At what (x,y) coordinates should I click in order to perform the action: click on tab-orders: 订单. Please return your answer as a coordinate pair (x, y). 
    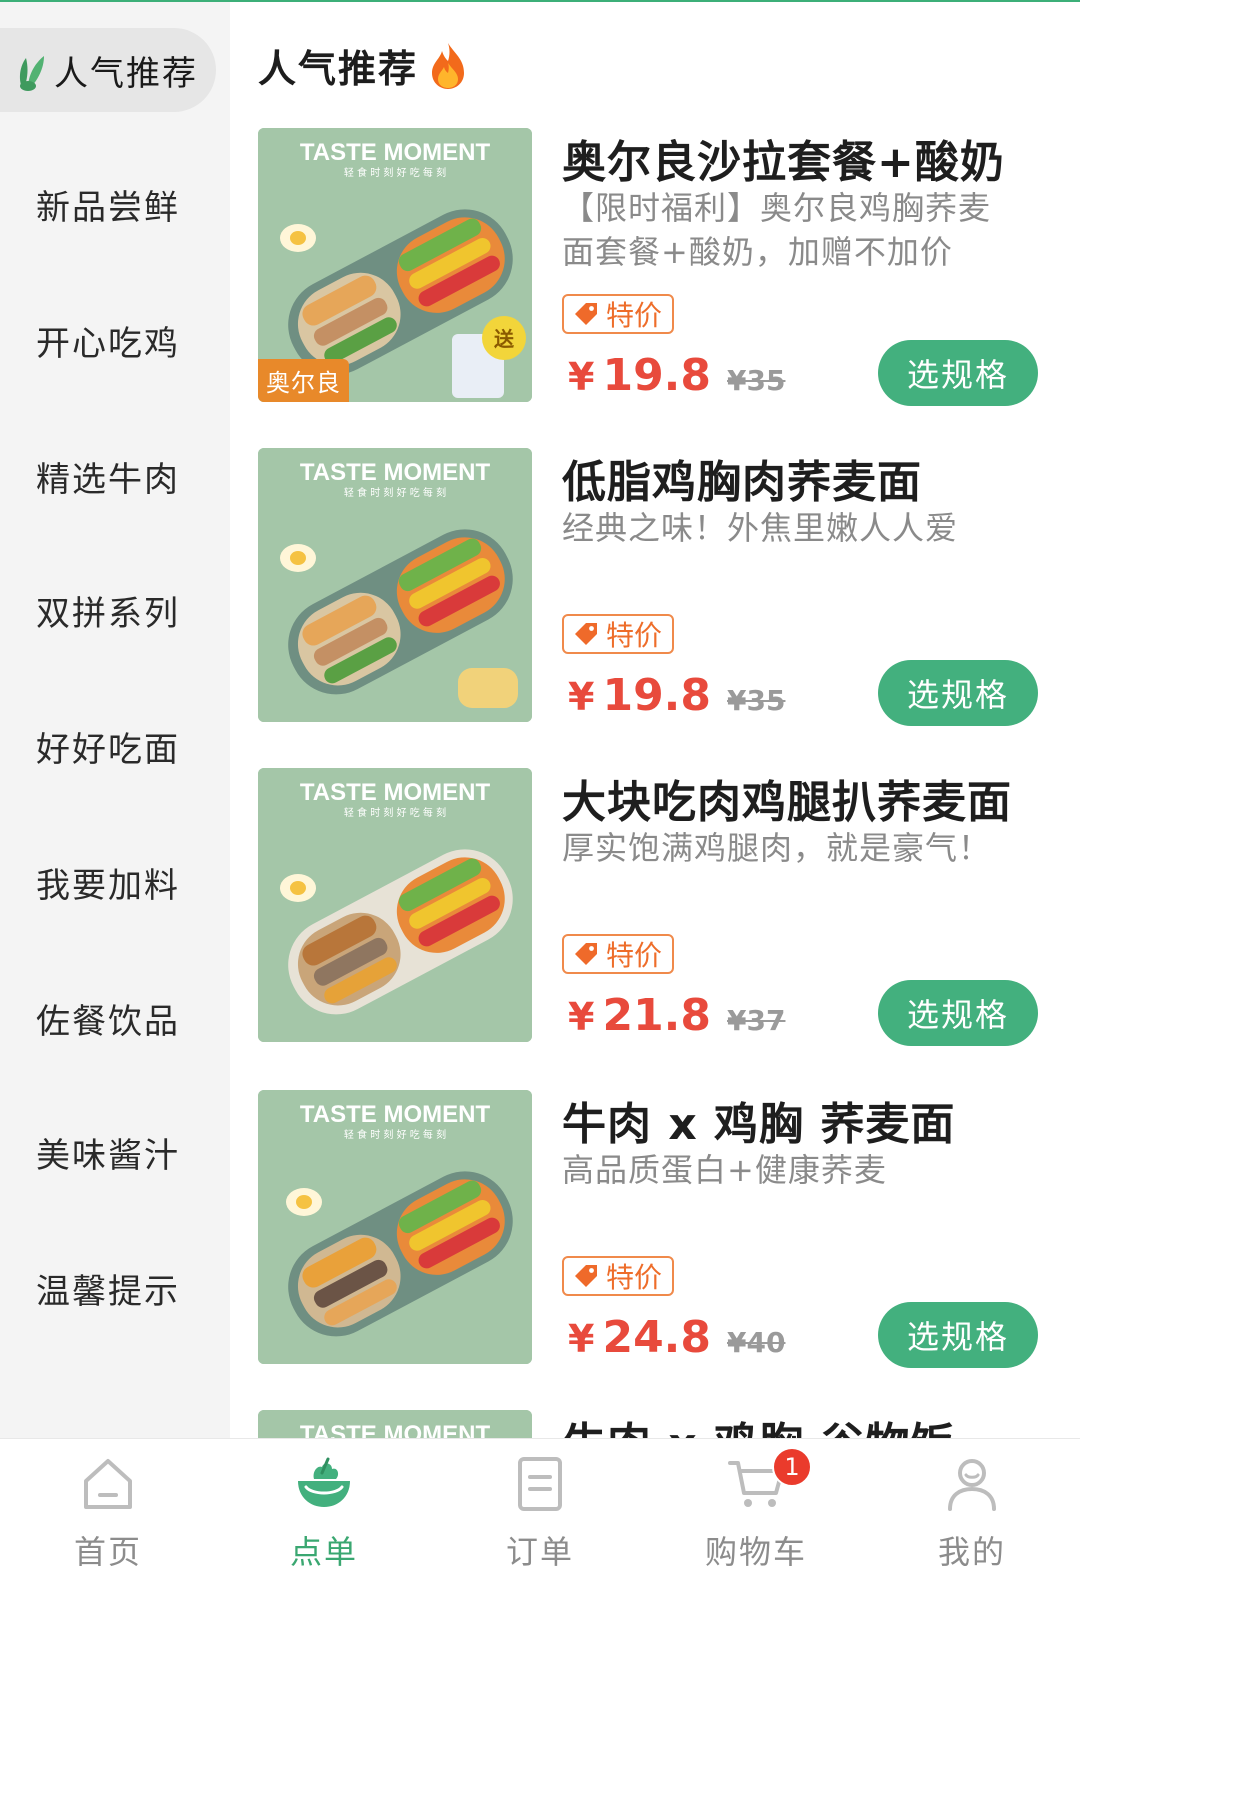
    Looking at the image, I should click on (540, 1505).